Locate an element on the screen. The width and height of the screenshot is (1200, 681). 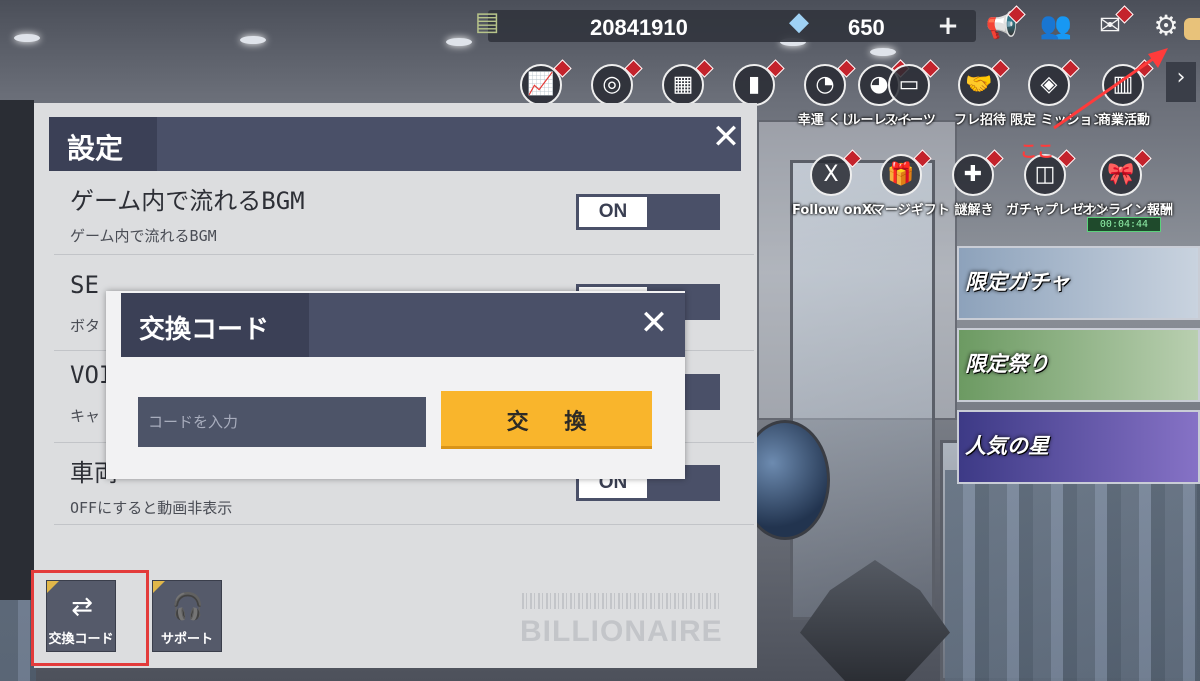
left-wall is located at coordinates (17, 350).